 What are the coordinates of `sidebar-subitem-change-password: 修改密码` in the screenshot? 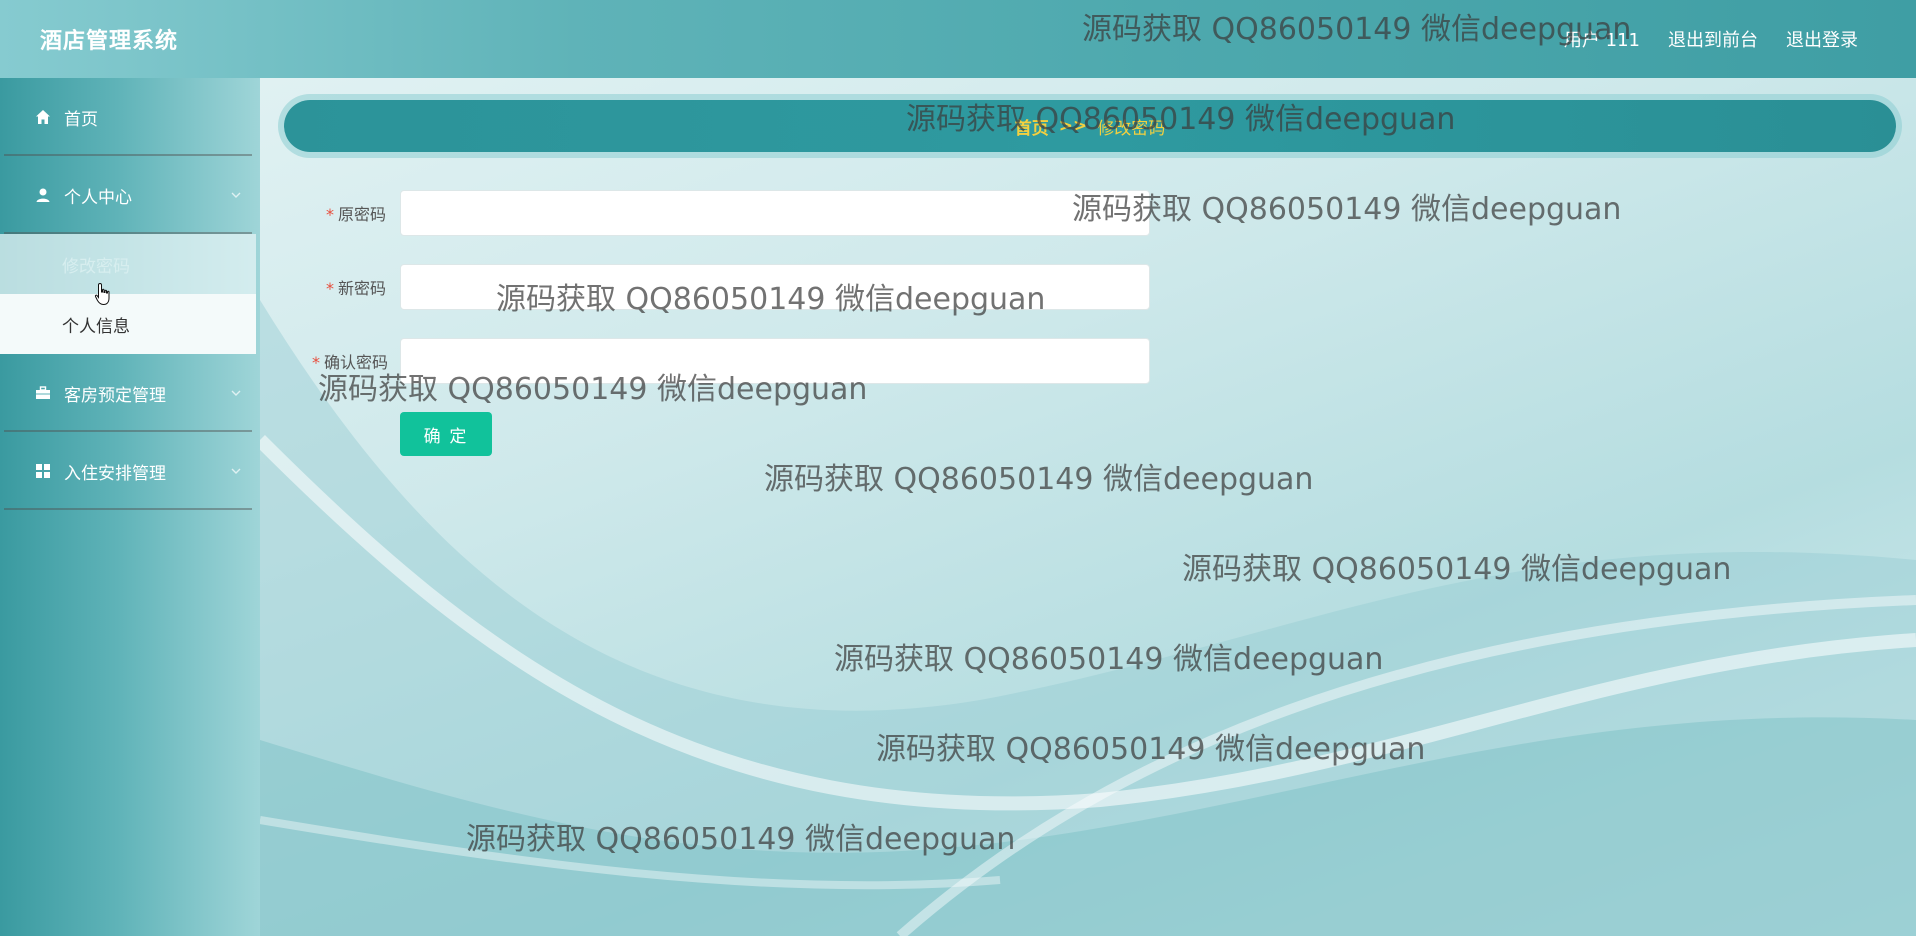 It's located at (128, 264).